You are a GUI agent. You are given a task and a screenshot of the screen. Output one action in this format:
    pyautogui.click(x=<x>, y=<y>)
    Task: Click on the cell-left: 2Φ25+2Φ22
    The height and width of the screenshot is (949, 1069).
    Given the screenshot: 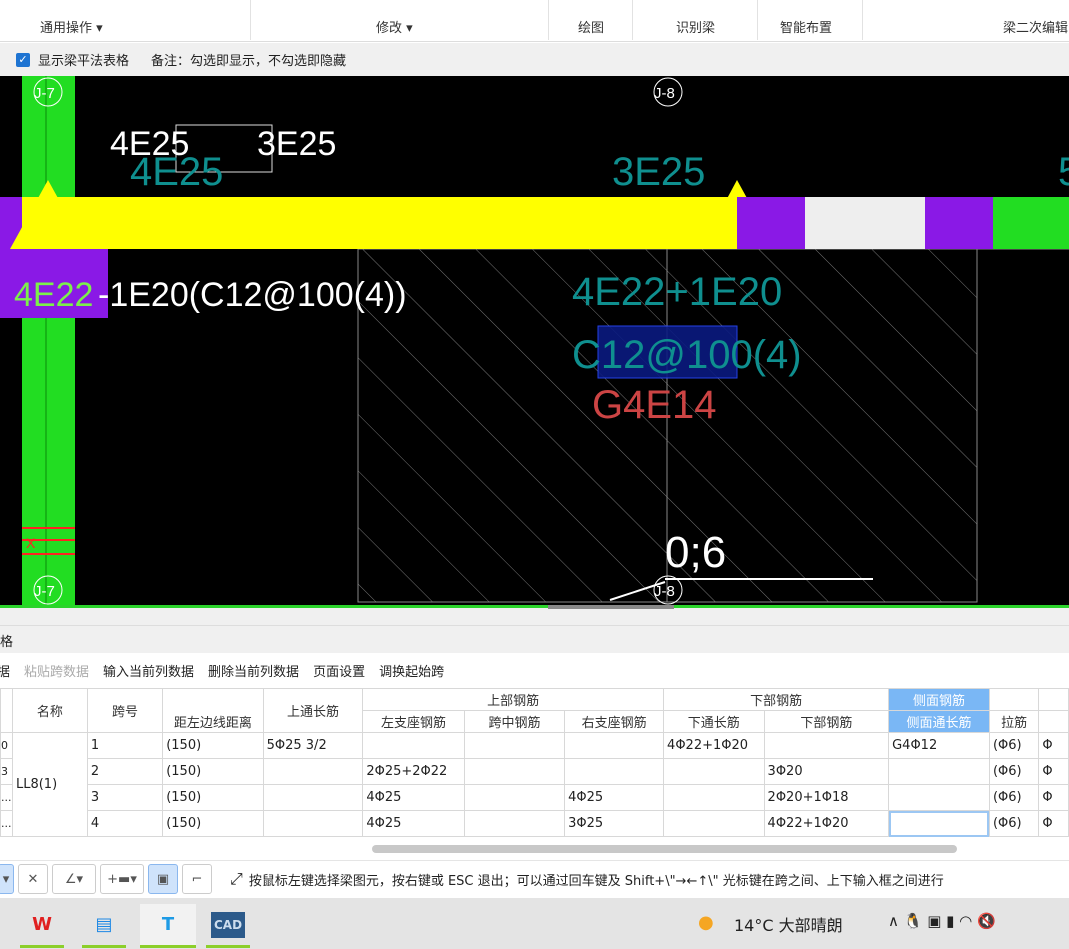 What is the action you would take?
    pyautogui.click(x=413, y=771)
    